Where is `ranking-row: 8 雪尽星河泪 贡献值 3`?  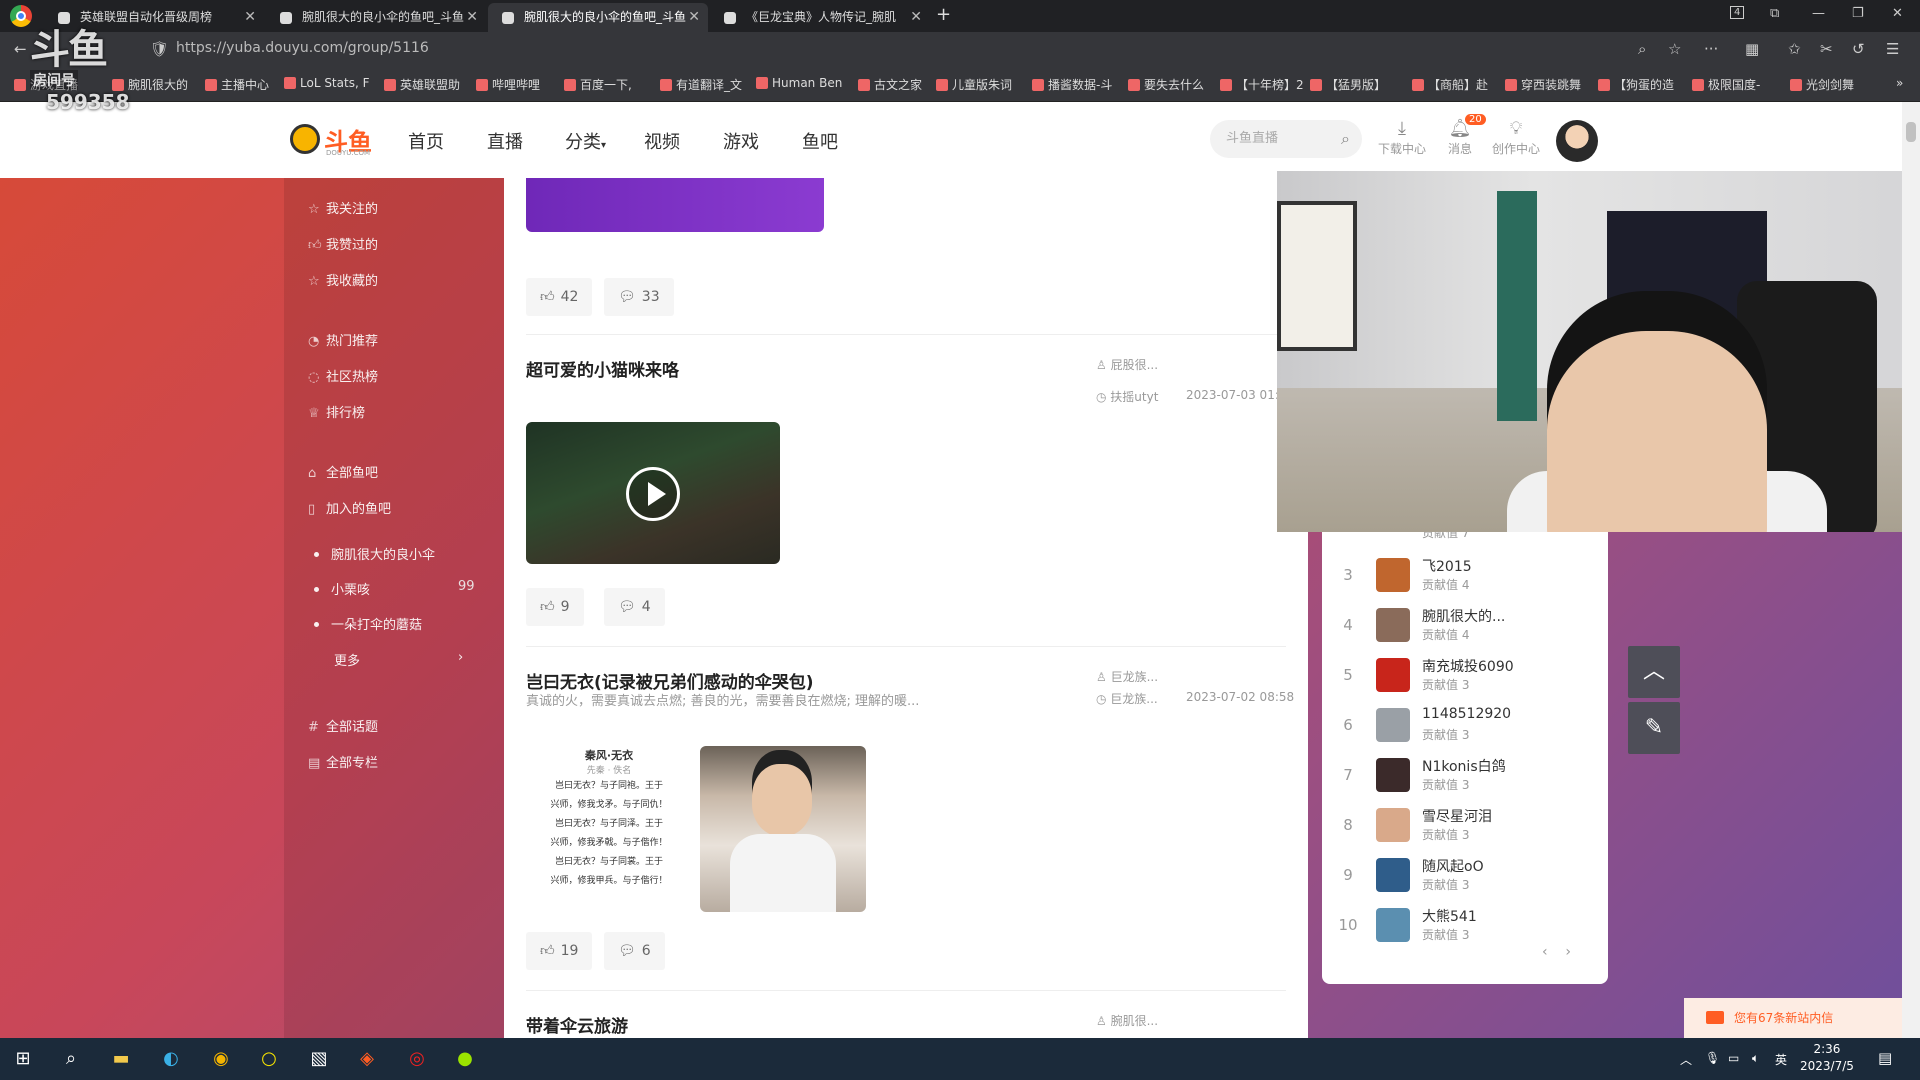
ranking-row: 8 雪尽星河泪 贡献值 3 is located at coordinates (1465, 827).